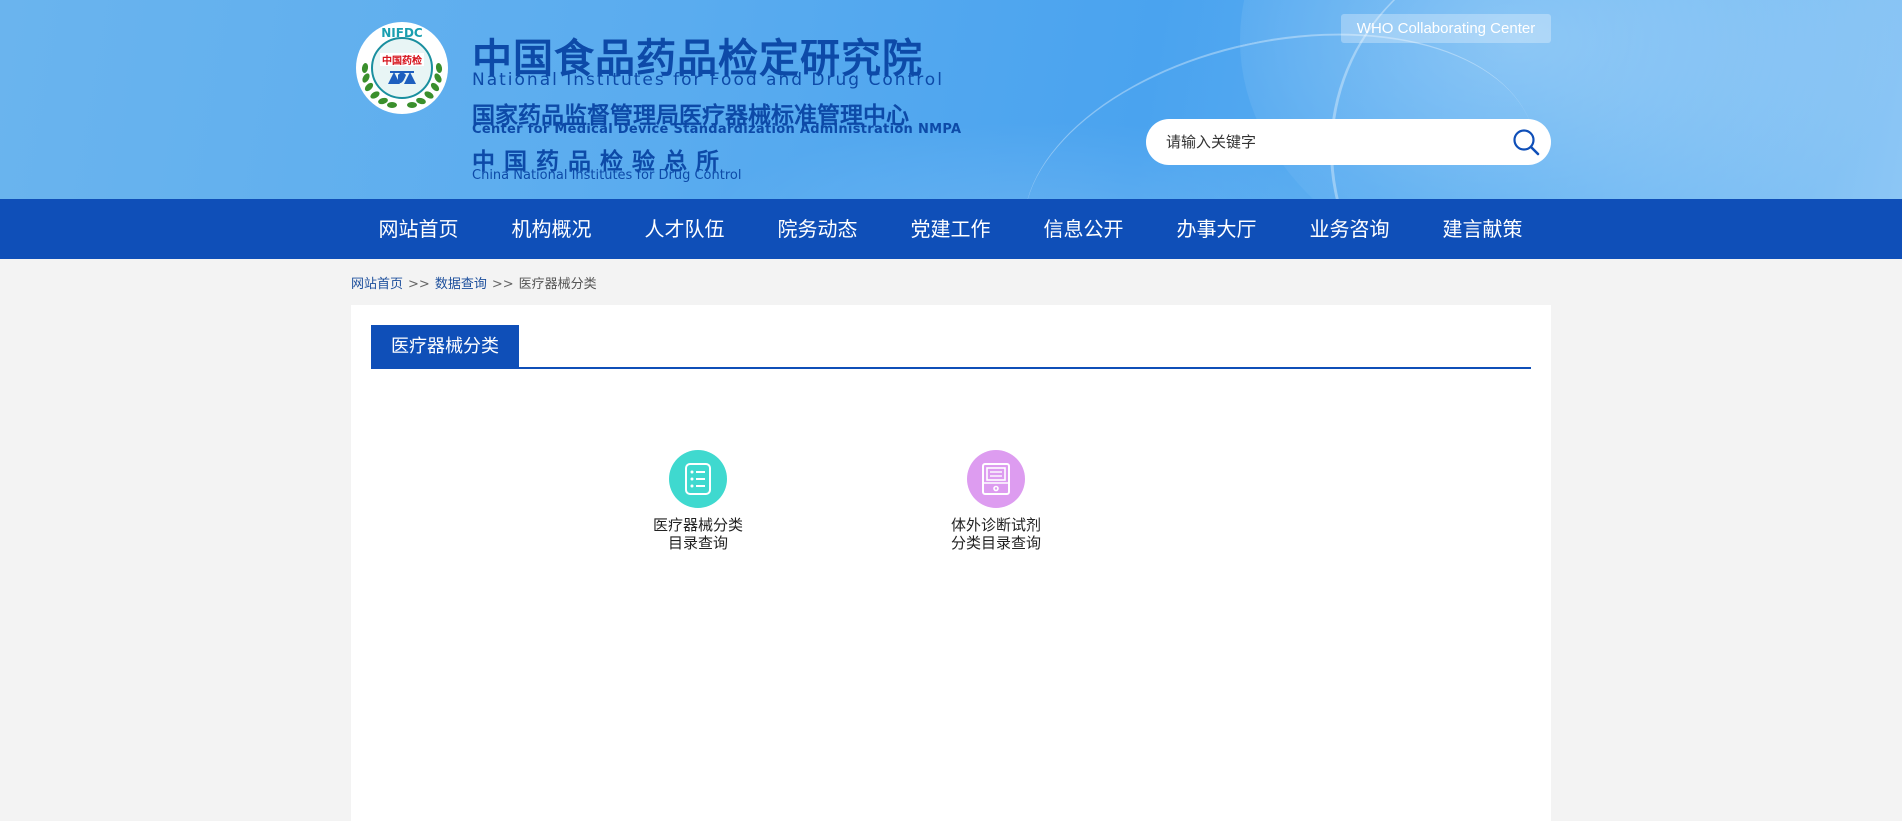  Describe the element at coordinates (377, 284) in the screenshot. I see `breadcrumb-home-link: 网站首页` at that location.